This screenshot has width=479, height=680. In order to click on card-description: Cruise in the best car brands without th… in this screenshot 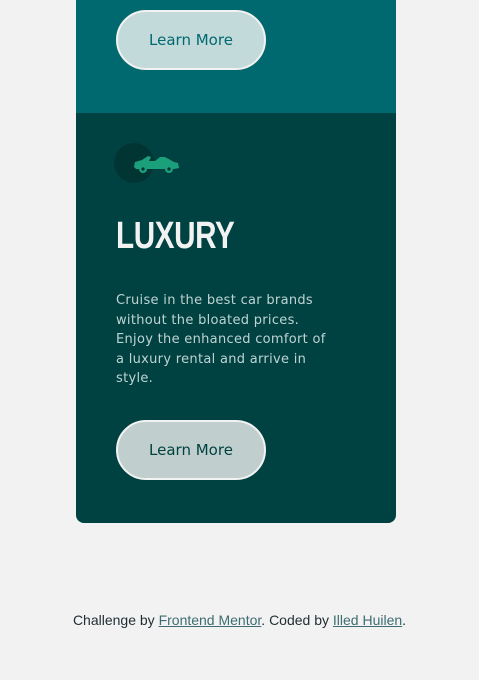, I will do `click(221, 339)`.